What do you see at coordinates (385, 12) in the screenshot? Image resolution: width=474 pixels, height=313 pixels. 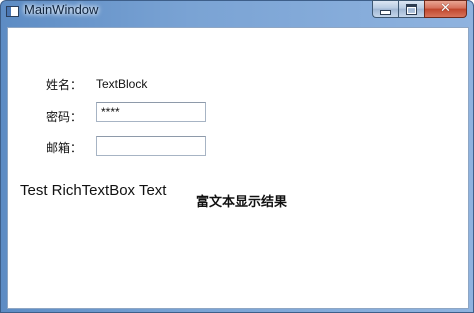 I see `minimize-icon` at bounding box center [385, 12].